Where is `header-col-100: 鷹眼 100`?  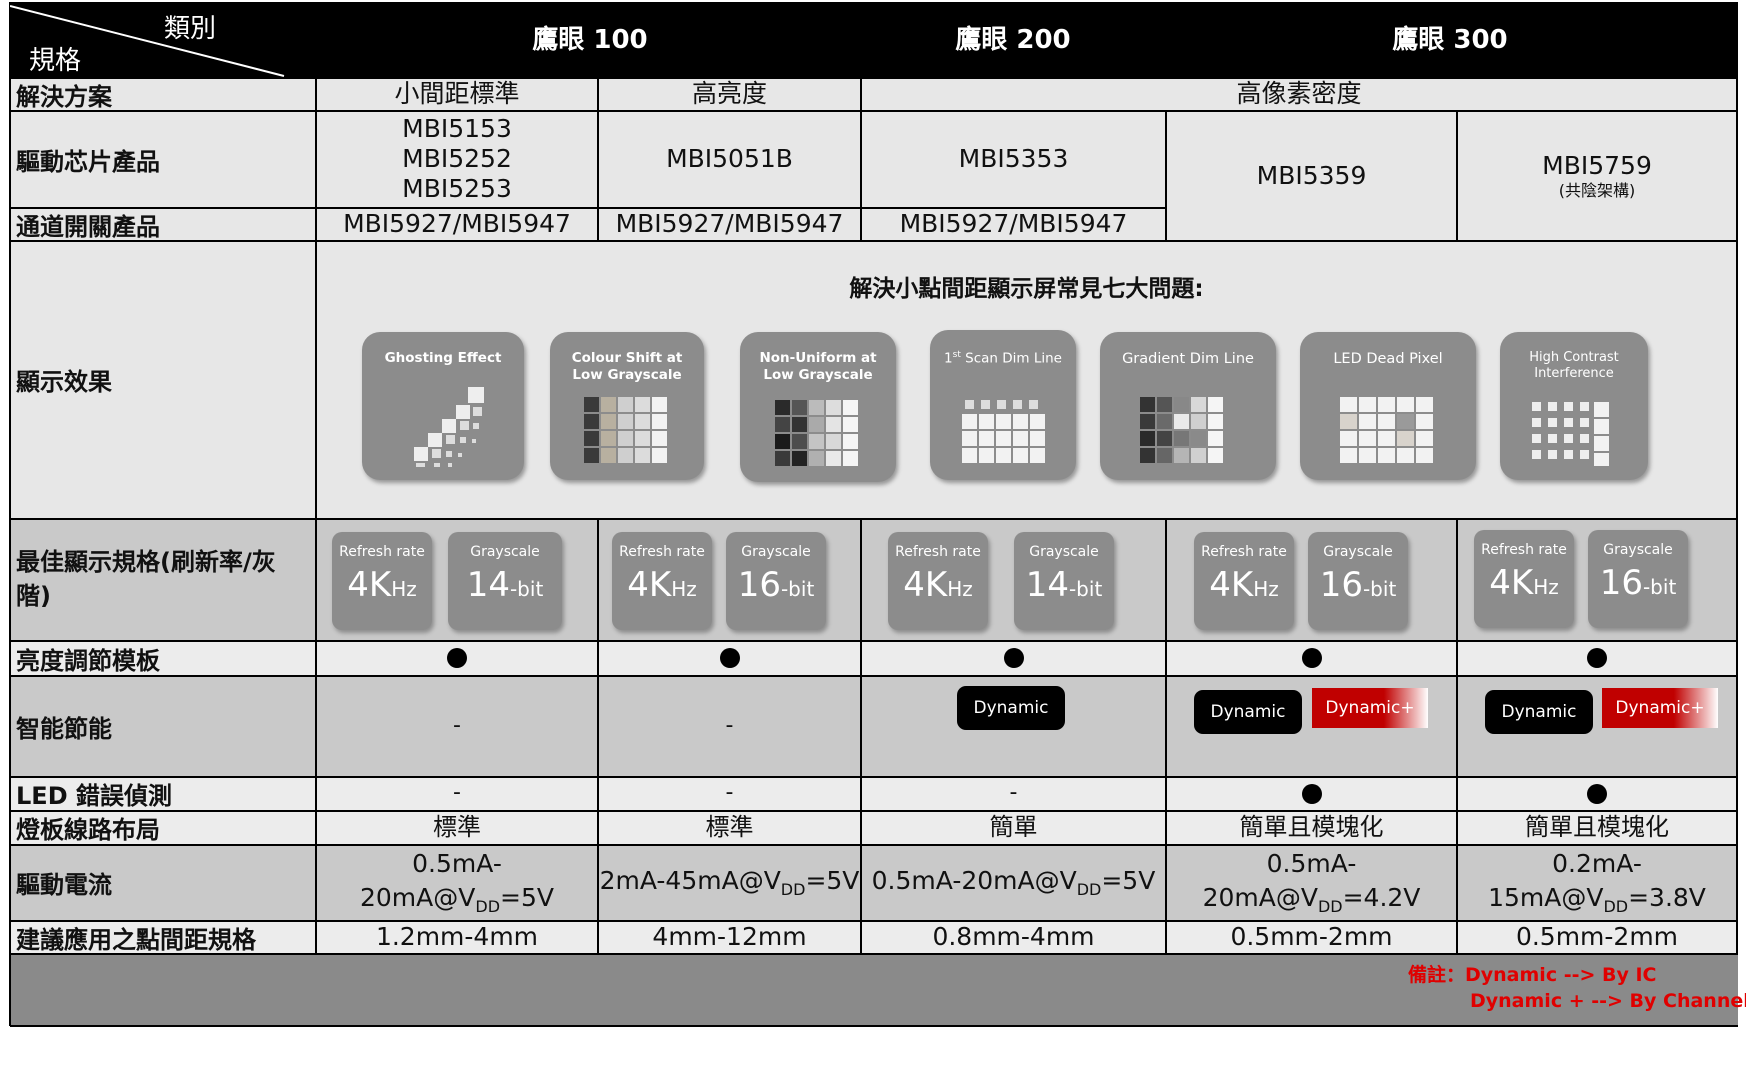
header-col-100: 鷹眼 100 is located at coordinates (590, 39).